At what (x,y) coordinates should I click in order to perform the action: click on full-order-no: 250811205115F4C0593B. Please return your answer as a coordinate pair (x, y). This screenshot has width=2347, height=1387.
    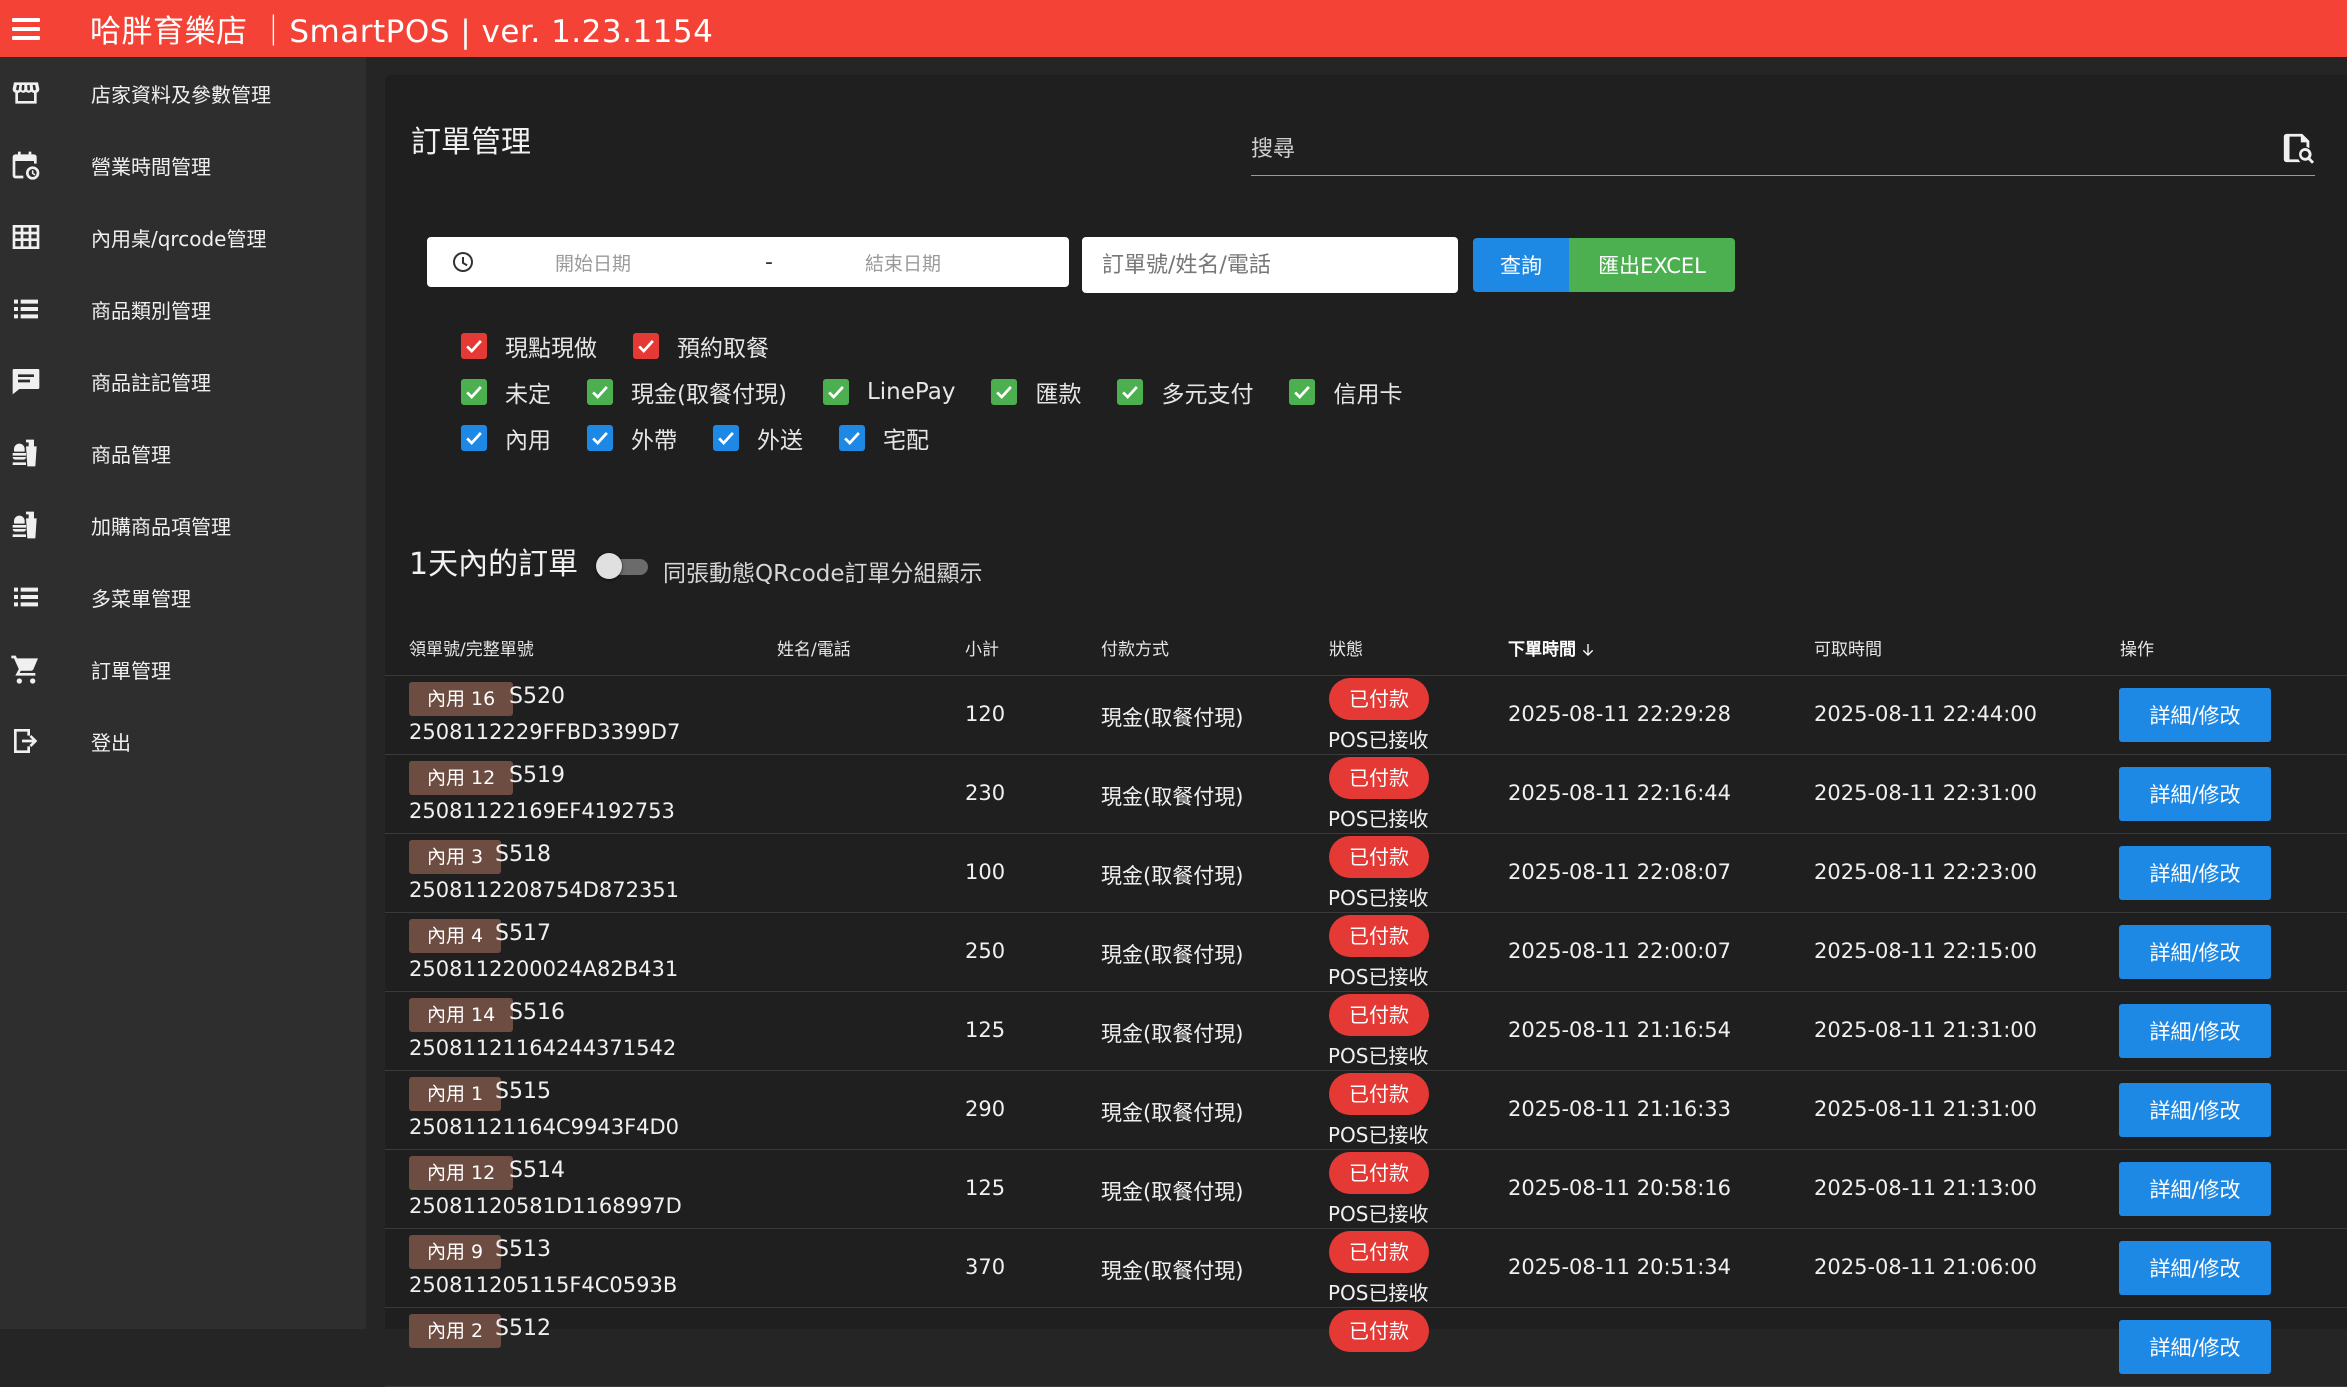
    Looking at the image, I should click on (543, 1285).